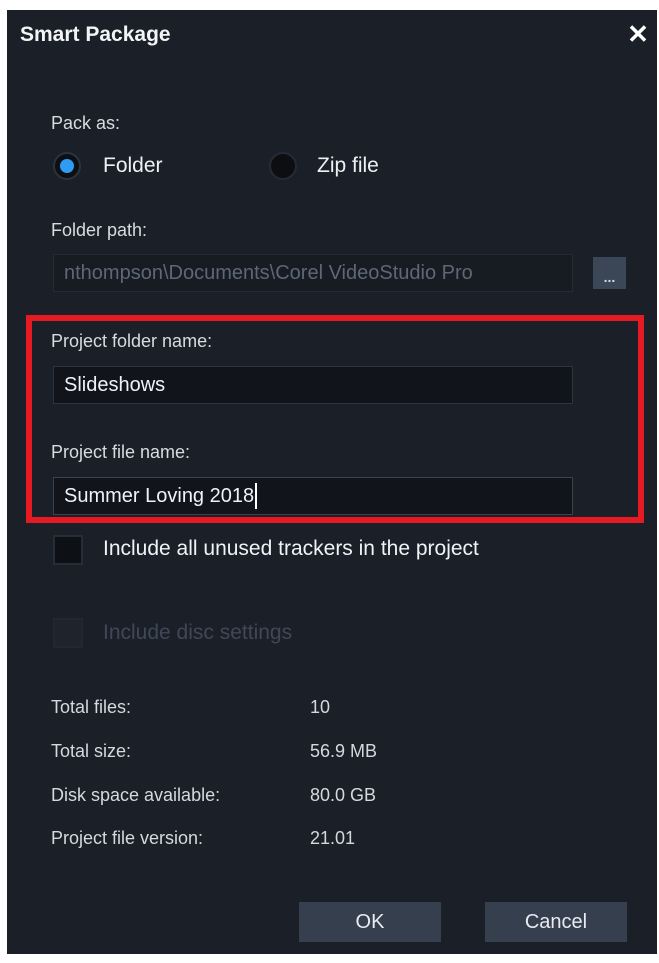  I want to click on pack-as-label: Pack as:, so click(86, 123).